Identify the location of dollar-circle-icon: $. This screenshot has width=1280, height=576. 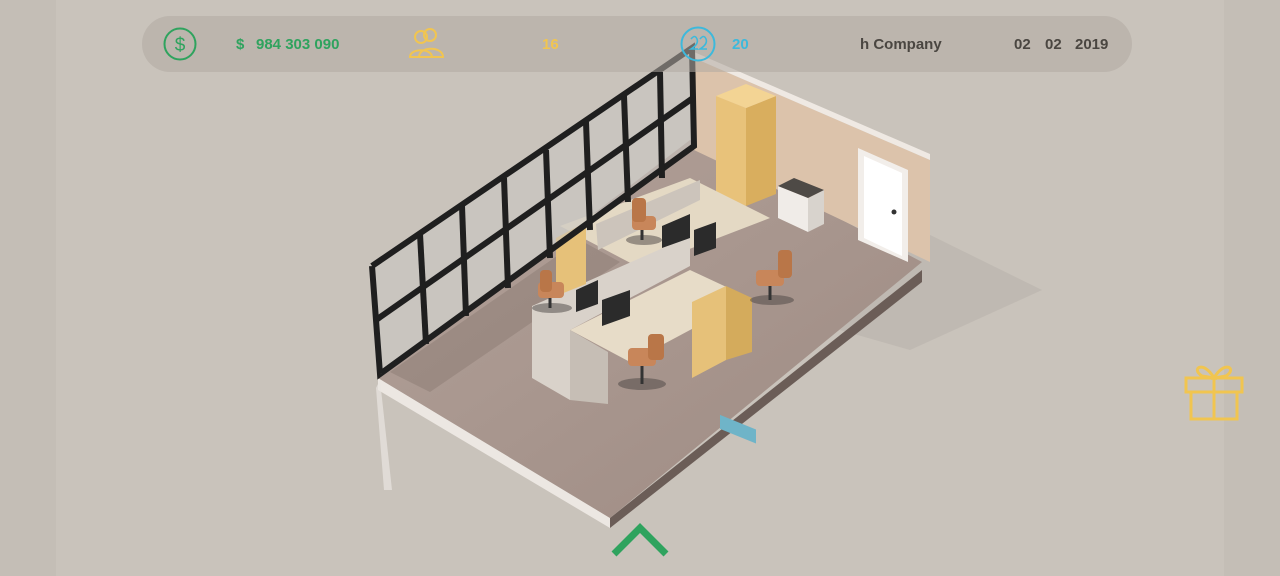
(180, 44).